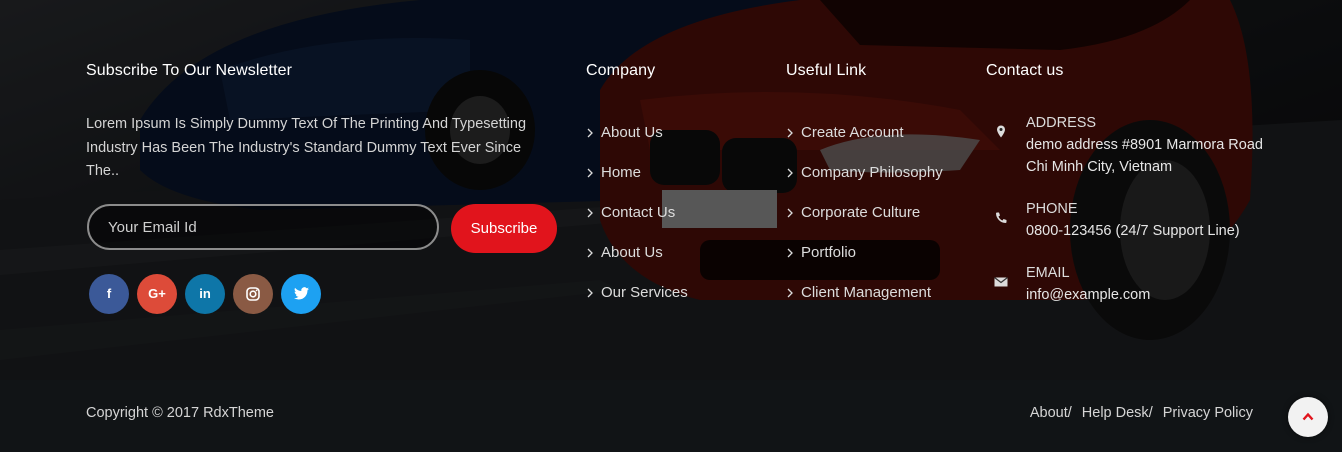 The image size is (1342, 452). I want to click on company-link-contact-us: Contact Us, so click(681, 222).